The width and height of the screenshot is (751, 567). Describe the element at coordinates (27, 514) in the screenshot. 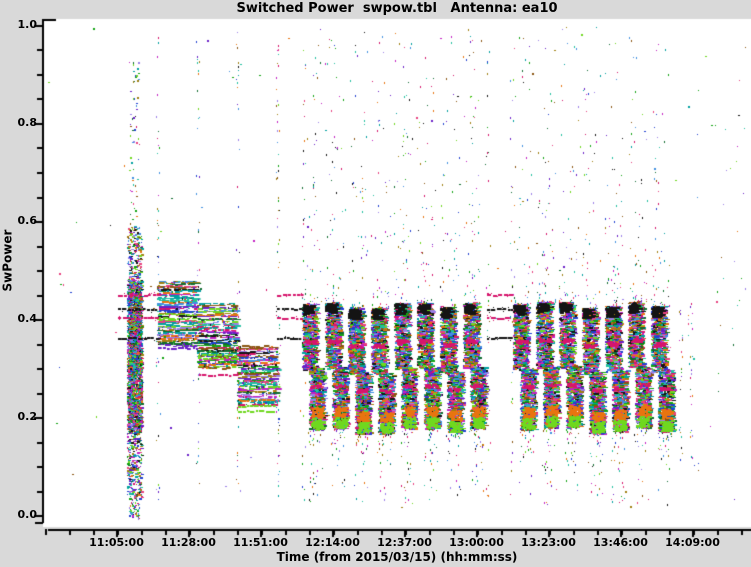

I see `y-tick-label: 0.0` at that location.